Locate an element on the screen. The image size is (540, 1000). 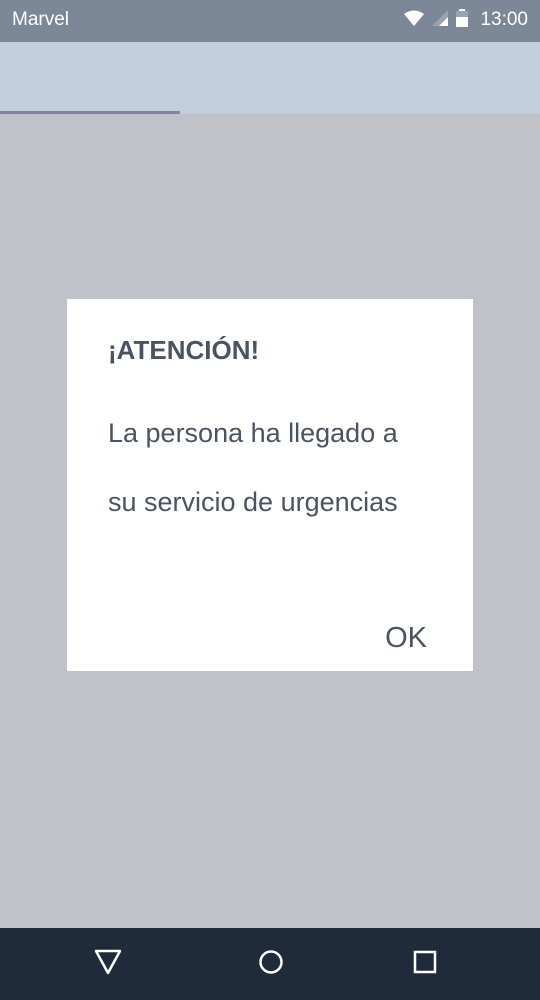
dialog-title: ¡ATENCIÓN! is located at coordinates (184, 350).